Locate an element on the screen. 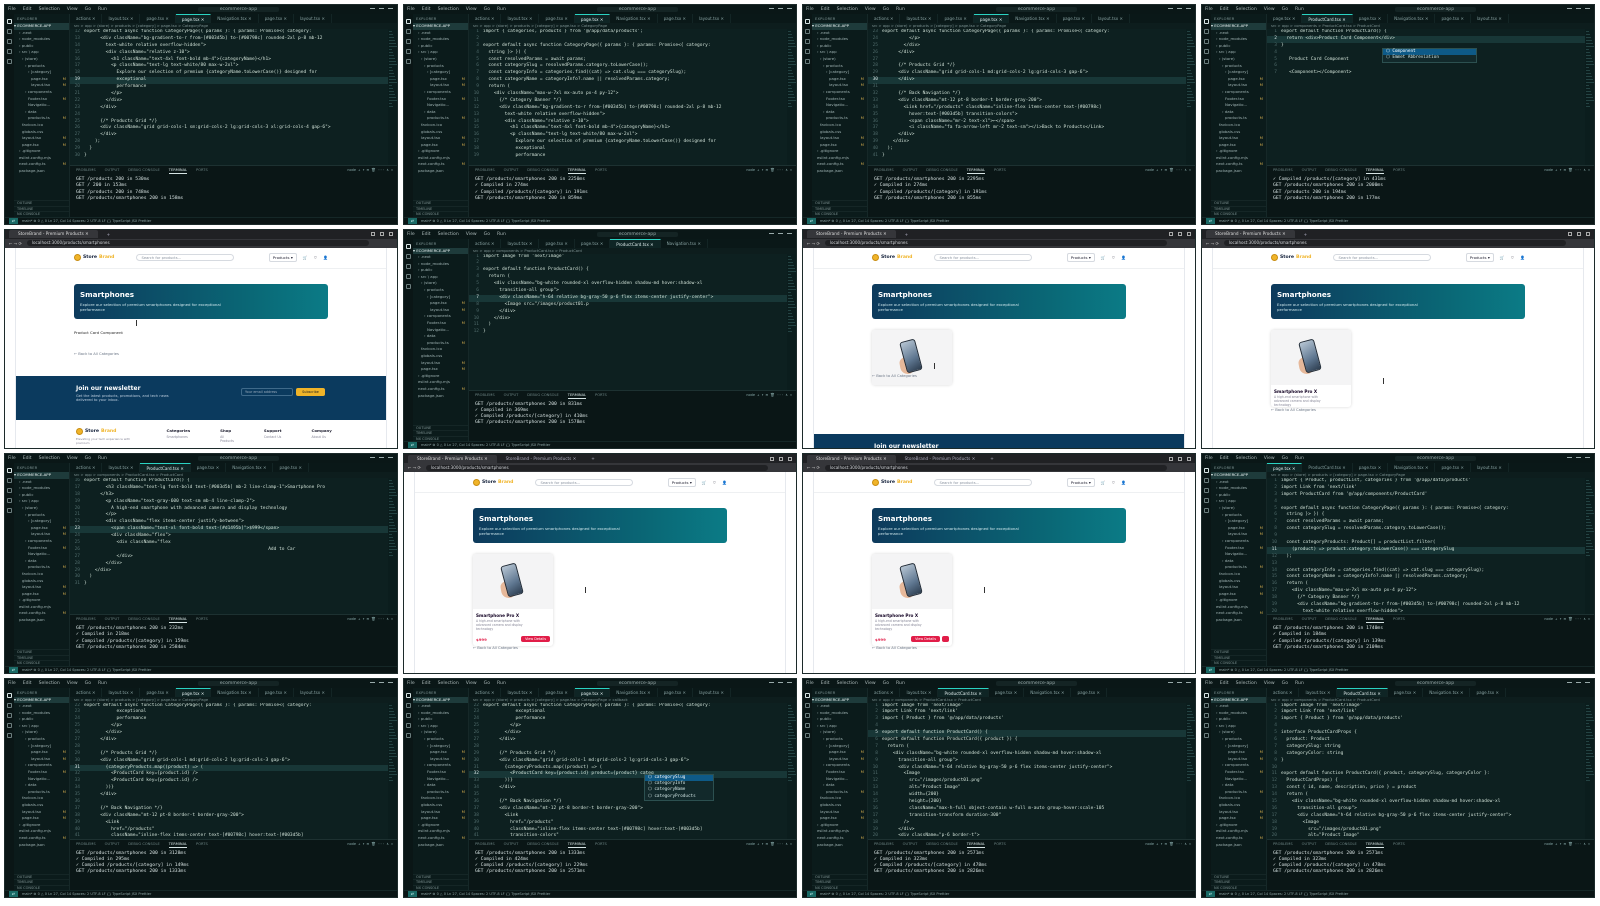 The image size is (1600, 906). run-debug-icon is located at coordinates (408, 51).